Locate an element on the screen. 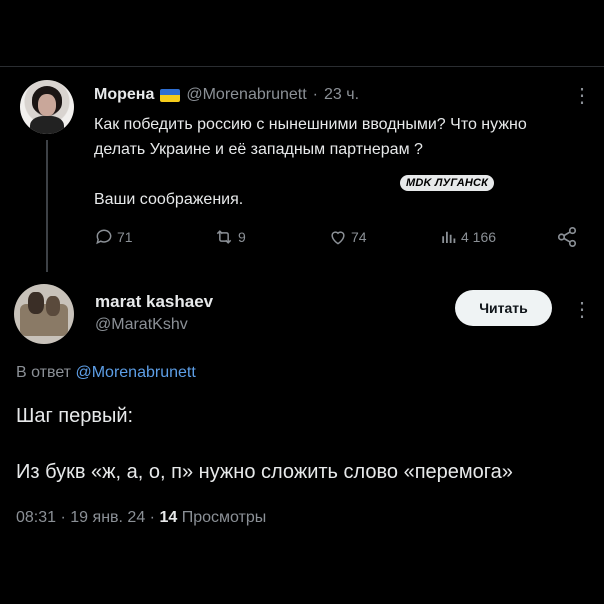 The image size is (604, 604). avatar-marat is located at coordinates (44, 314).